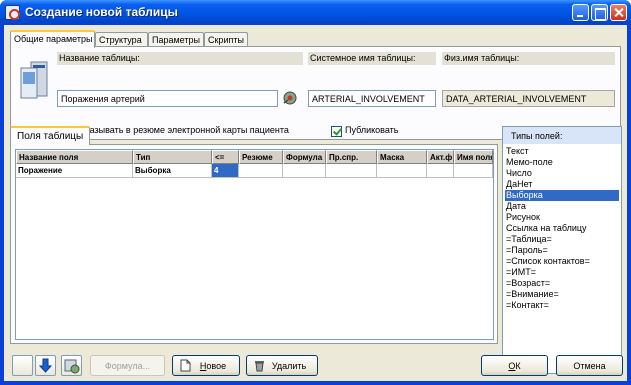  I want to click on table-settings-icon, so click(72, 366).